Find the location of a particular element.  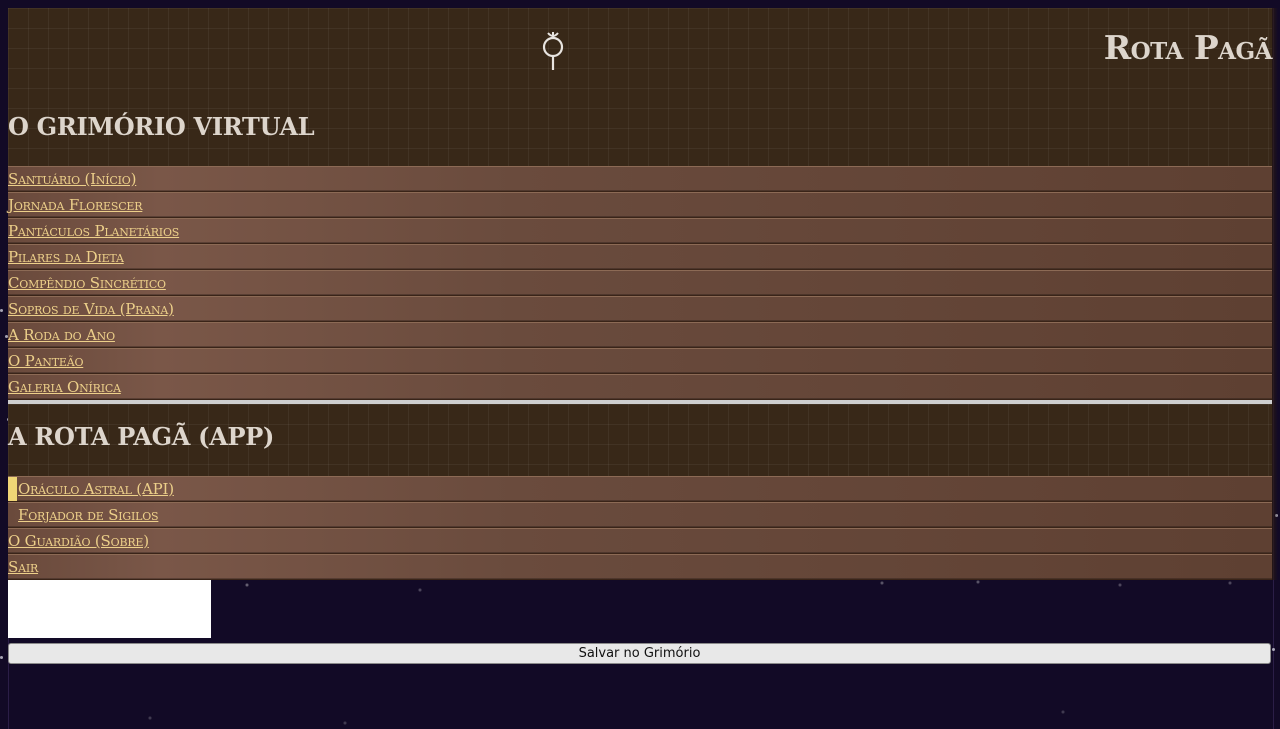

nav-link: Galeria Onírica is located at coordinates (64, 387).